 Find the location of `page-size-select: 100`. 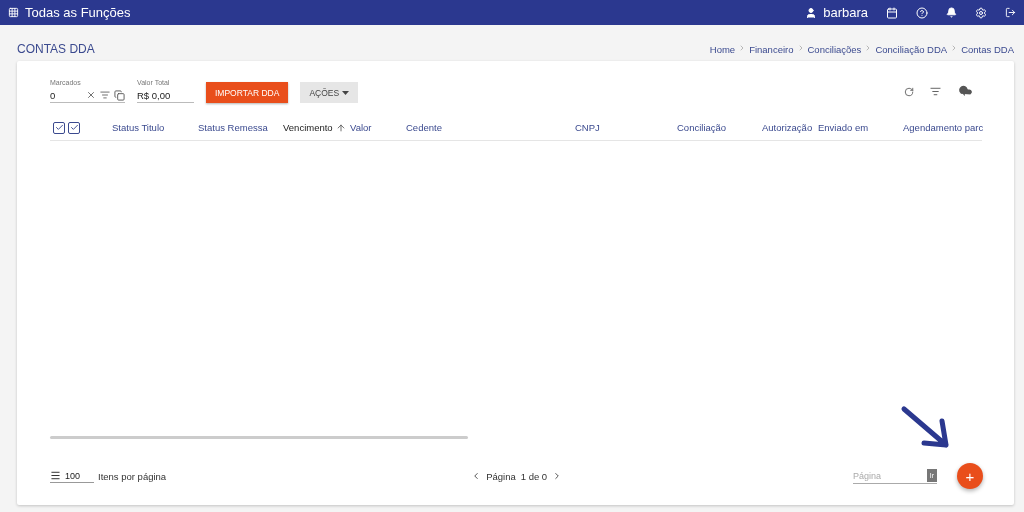

page-size-select: 100 is located at coordinates (72, 476).